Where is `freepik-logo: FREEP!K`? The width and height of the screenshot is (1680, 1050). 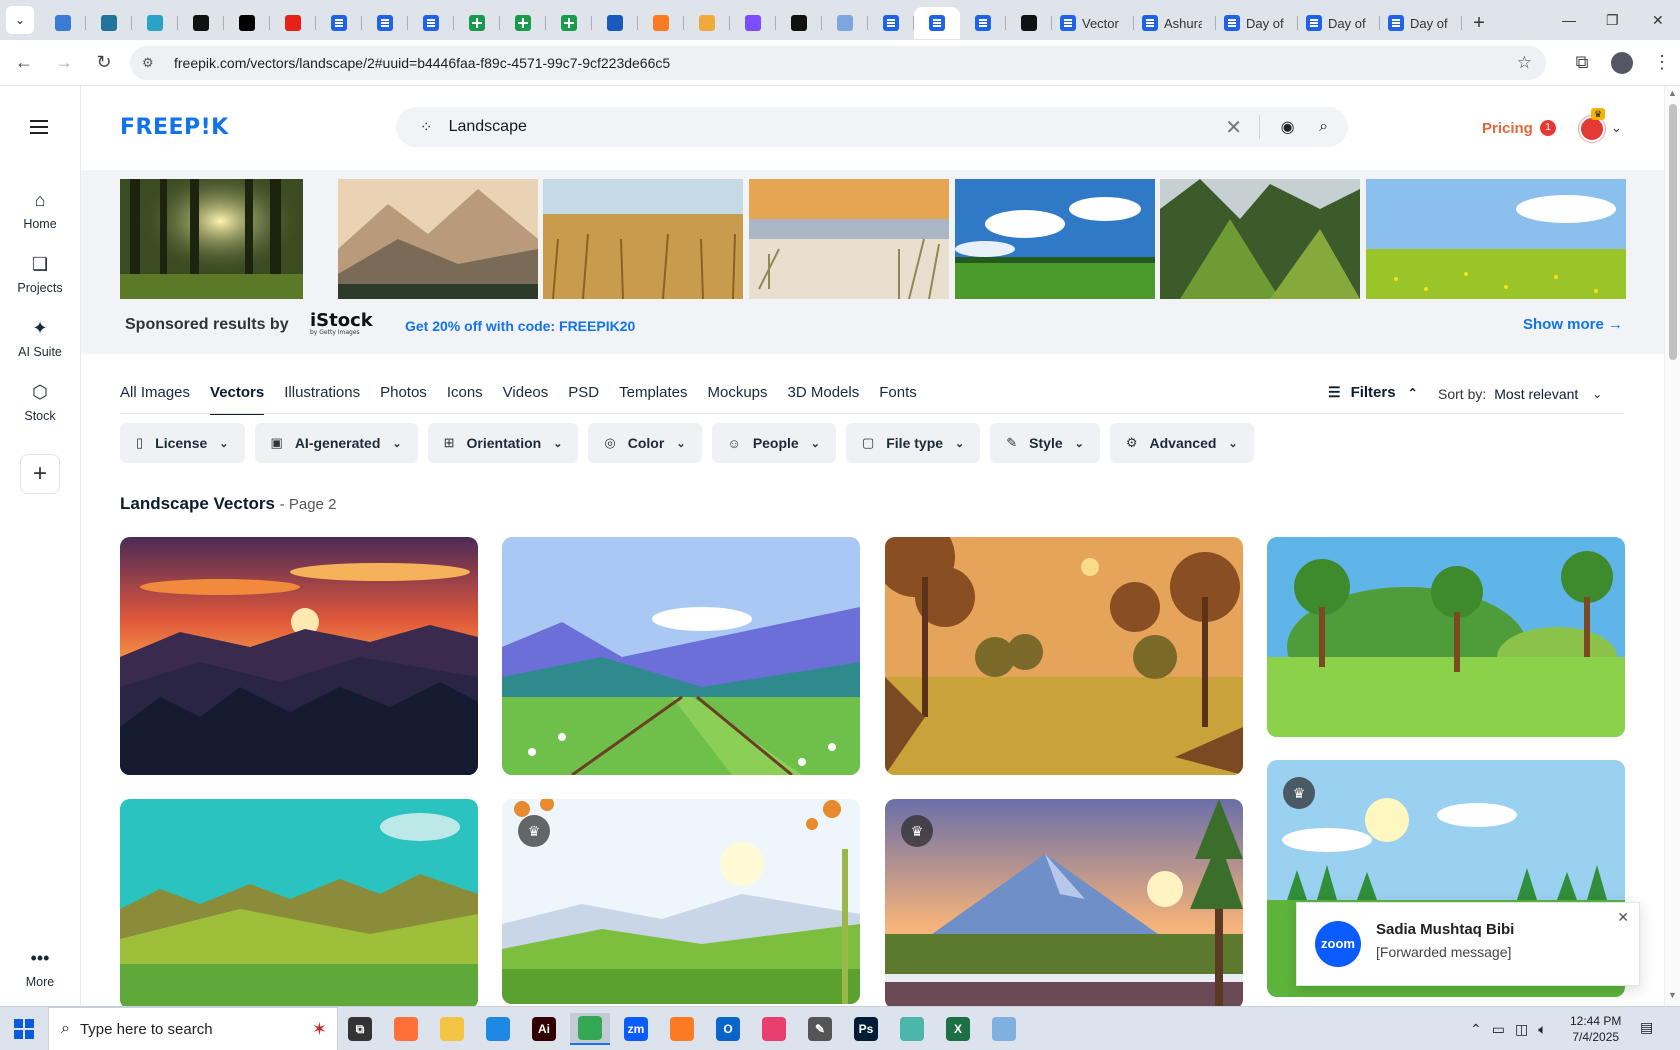
freepik-logo: FREEP!K is located at coordinates (174, 127).